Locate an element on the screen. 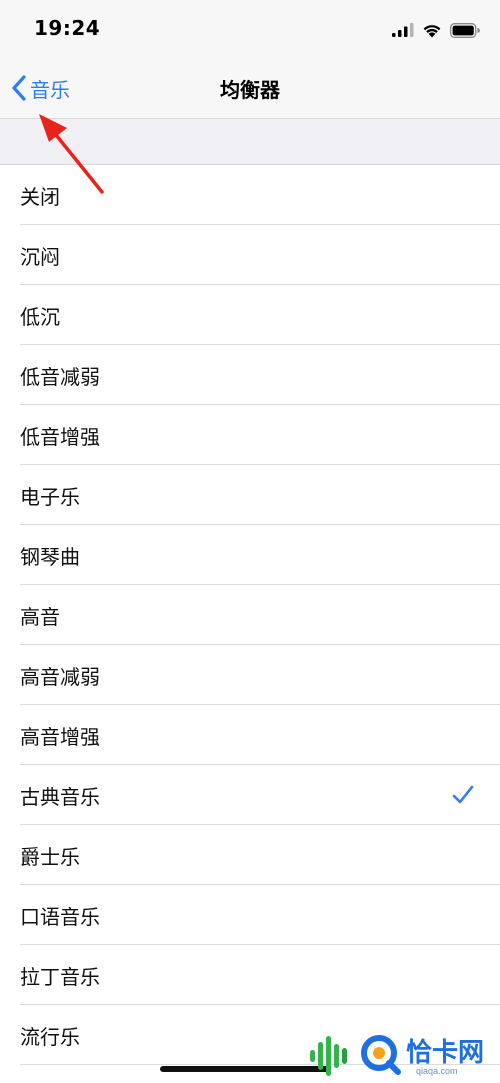 The height and width of the screenshot is (1083, 500). eq-option-label: 低音减弱 is located at coordinates (60, 376).